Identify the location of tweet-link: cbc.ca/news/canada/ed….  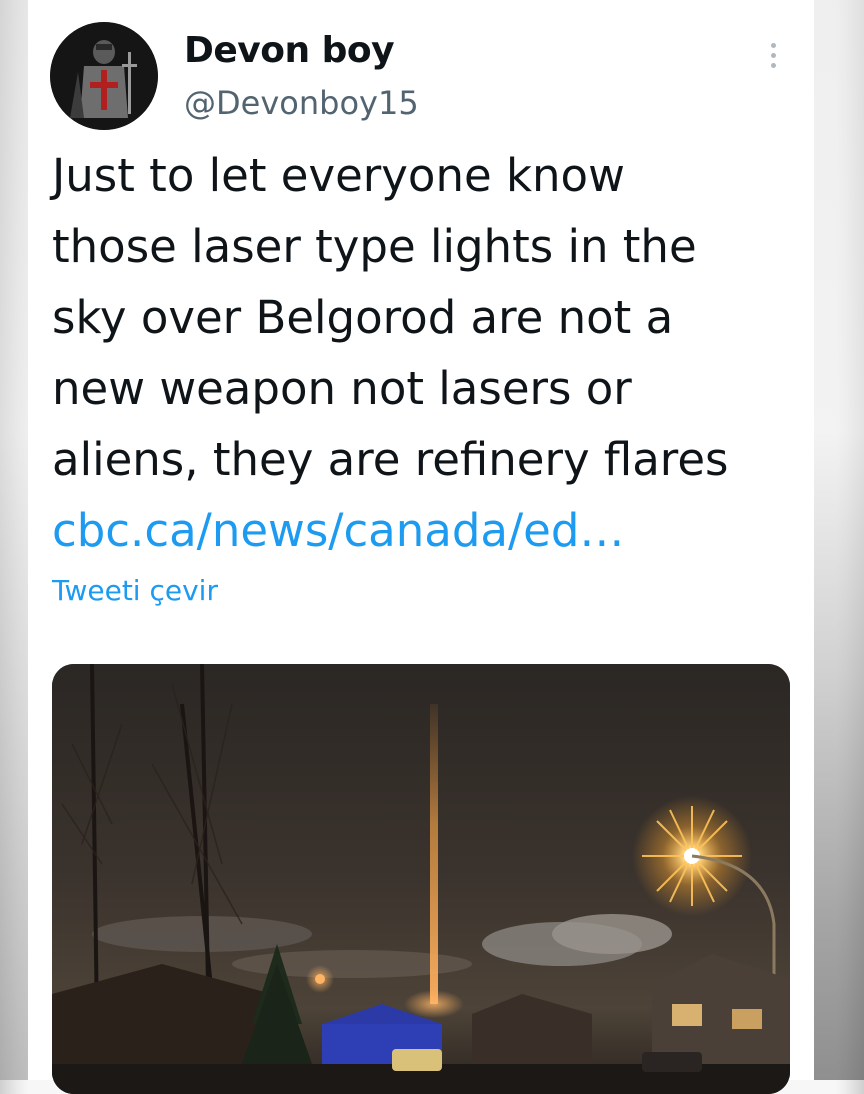
(427, 530).